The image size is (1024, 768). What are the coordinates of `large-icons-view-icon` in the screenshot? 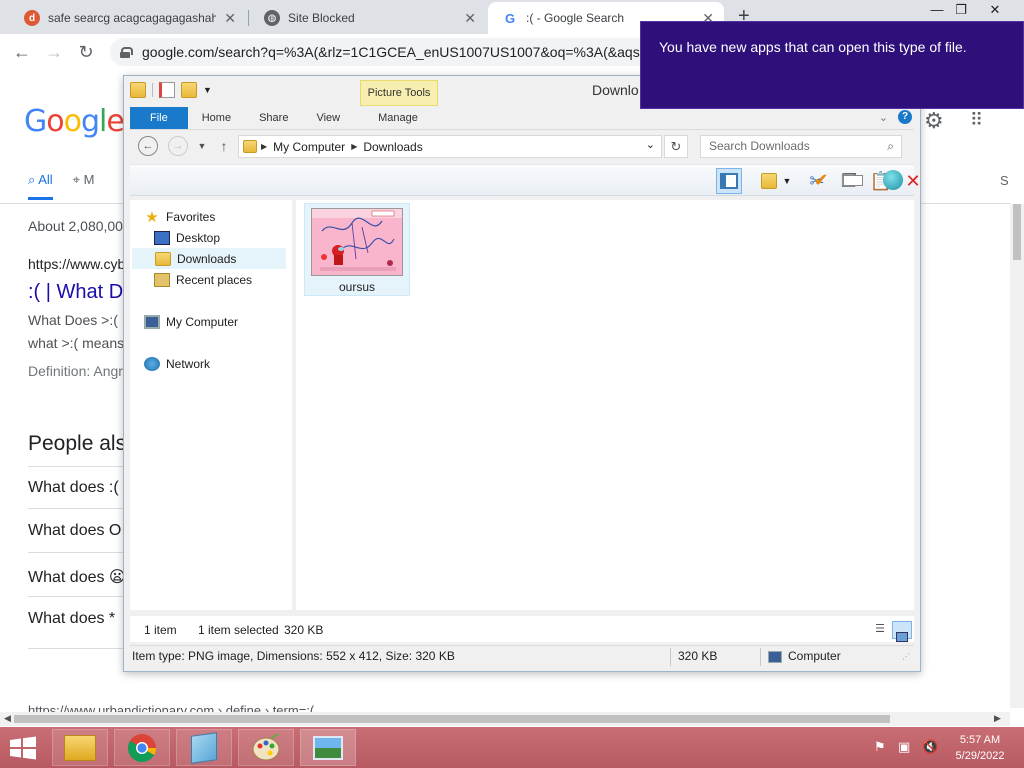 It's located at (902, 631).